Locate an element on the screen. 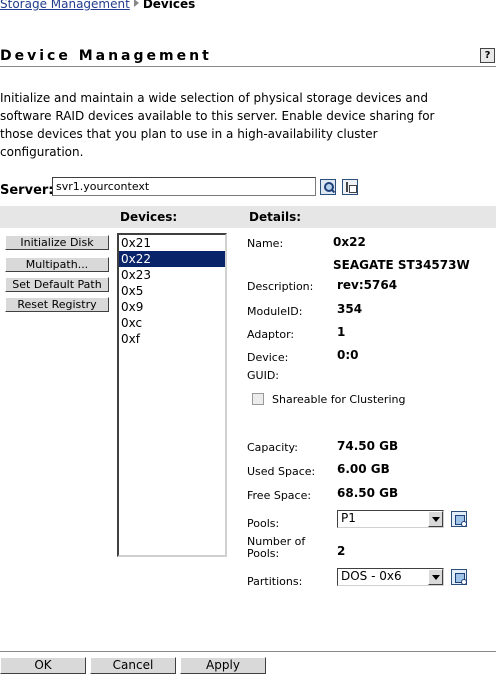 This screenshot has width=496, height=674. device-item-0x5: 0x5 is located at coordinates (172, 291).